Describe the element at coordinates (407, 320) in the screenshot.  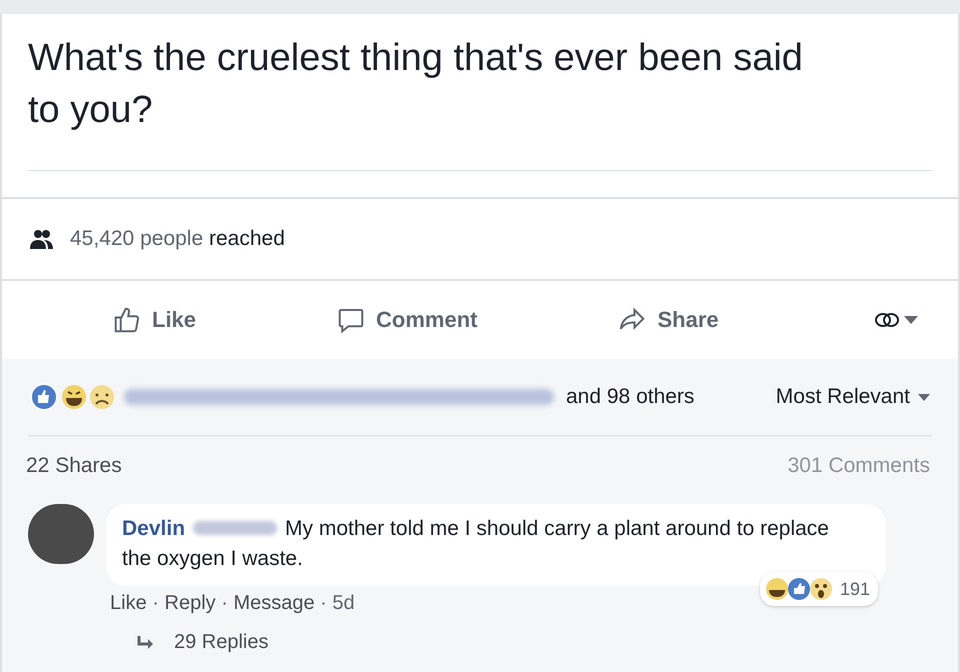
I see `comment-button: Comment` at that location.